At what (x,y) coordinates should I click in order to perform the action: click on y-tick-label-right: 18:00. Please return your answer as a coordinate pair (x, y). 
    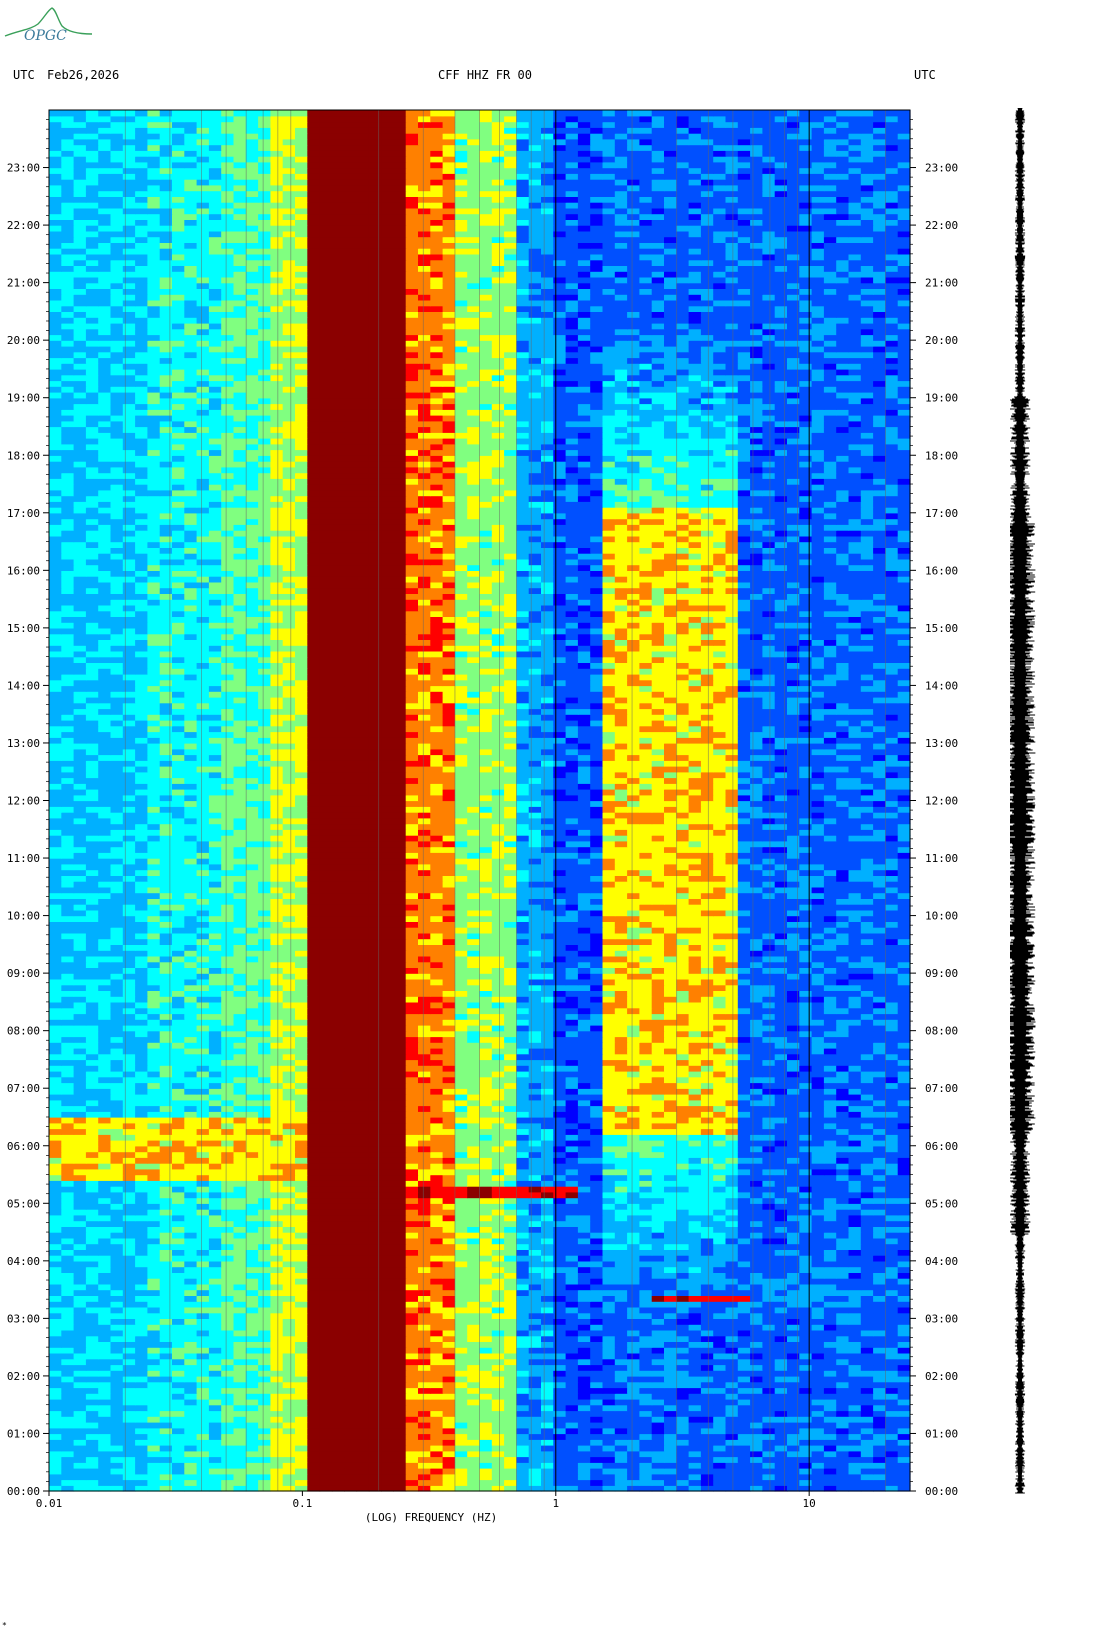
    Looking at the image, I should click on (941, 455).